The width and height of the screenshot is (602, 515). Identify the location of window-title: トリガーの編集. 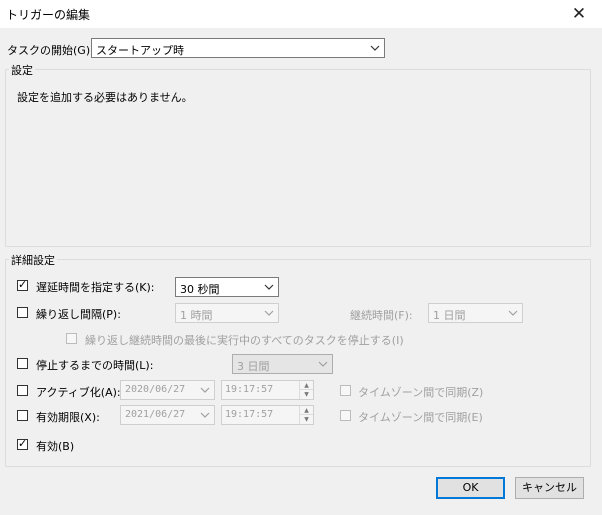
(48, 15).